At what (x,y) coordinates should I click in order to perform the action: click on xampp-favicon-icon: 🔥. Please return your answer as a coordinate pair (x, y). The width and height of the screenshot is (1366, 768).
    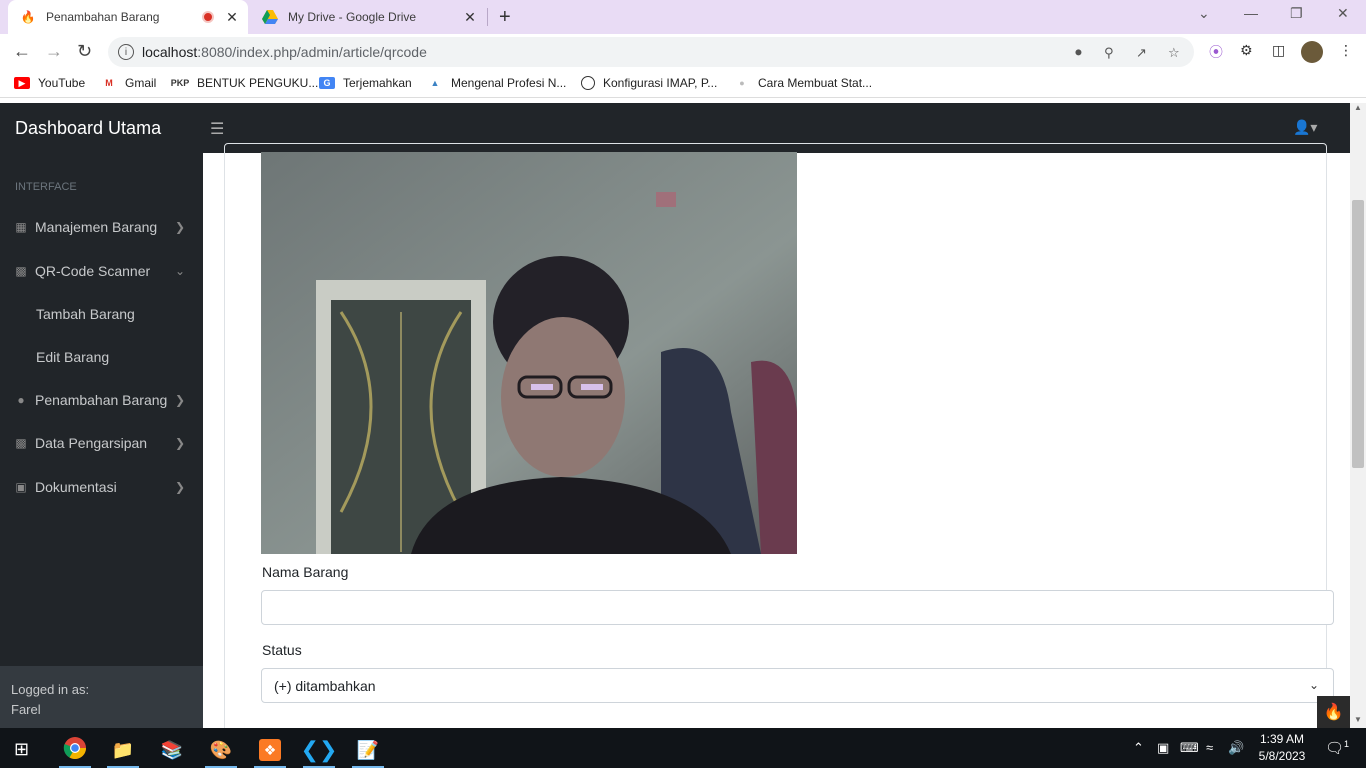
    Looking at the image, I should click on (28, 17).